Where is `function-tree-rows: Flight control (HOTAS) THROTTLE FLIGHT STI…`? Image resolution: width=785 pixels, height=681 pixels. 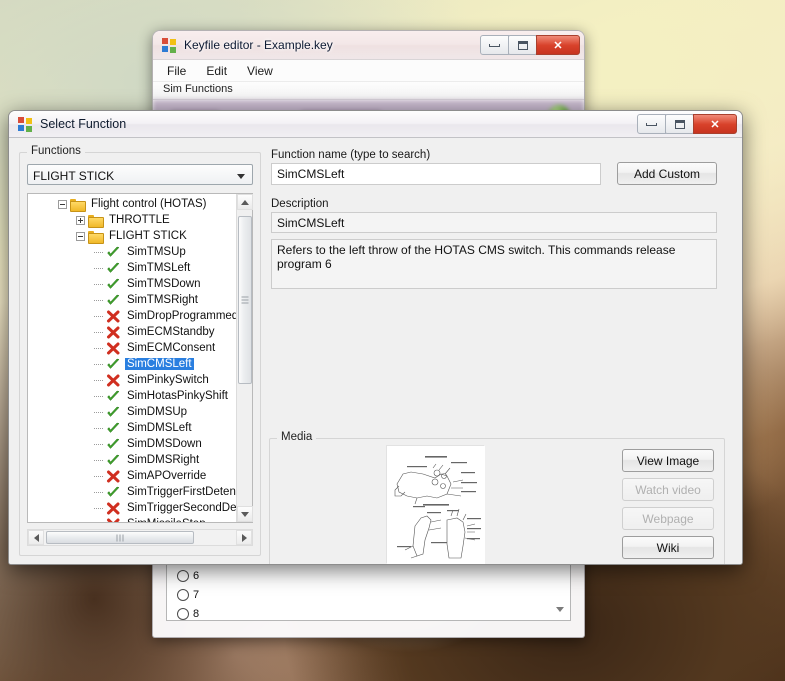 function-tree-rows: Flight control (HOTAS) THROTTLE FLIGHT STI… is located at coordinates (132, 358).